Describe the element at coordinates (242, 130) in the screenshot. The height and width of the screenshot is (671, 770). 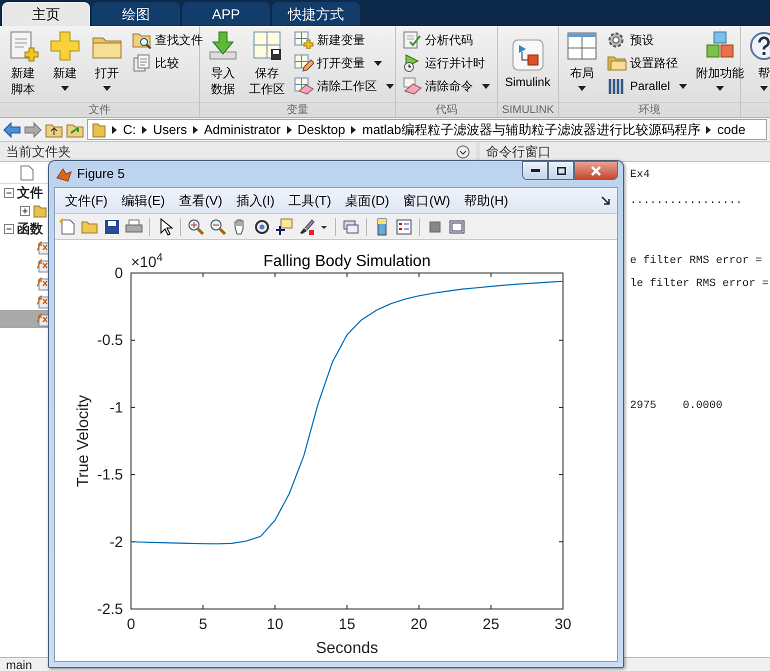
I see `path-segment: Administrator` at that location.